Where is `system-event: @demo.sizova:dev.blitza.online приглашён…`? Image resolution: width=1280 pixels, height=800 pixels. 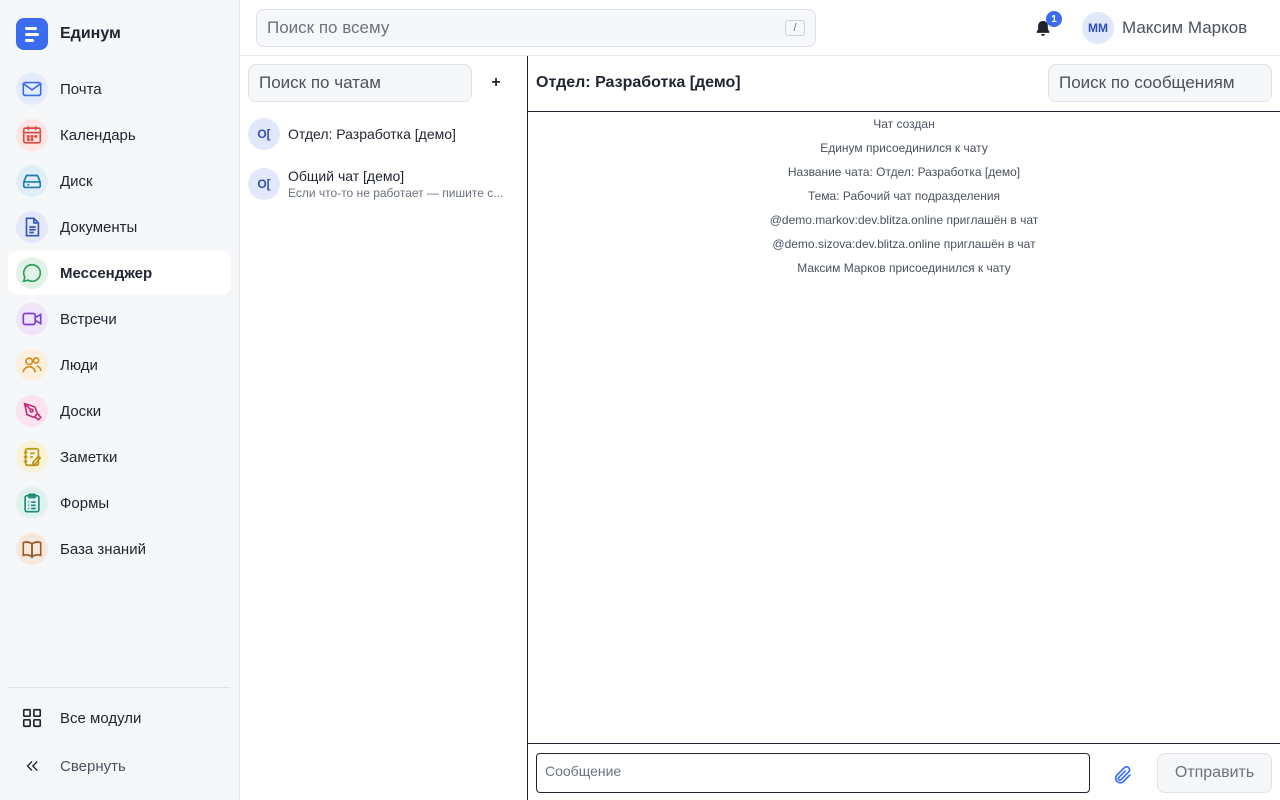
system-event: @demo.sizova:dev.blitza.online приглашён… is located at coordinates (904, 244).